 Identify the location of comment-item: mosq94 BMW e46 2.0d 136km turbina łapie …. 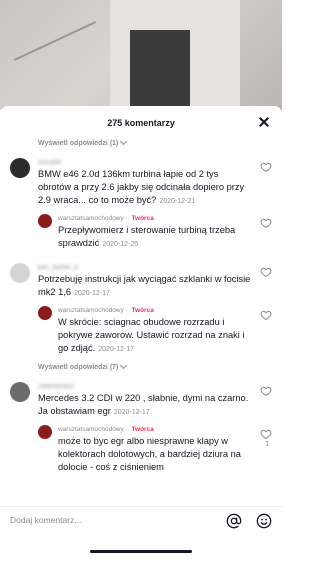
(141, 183).